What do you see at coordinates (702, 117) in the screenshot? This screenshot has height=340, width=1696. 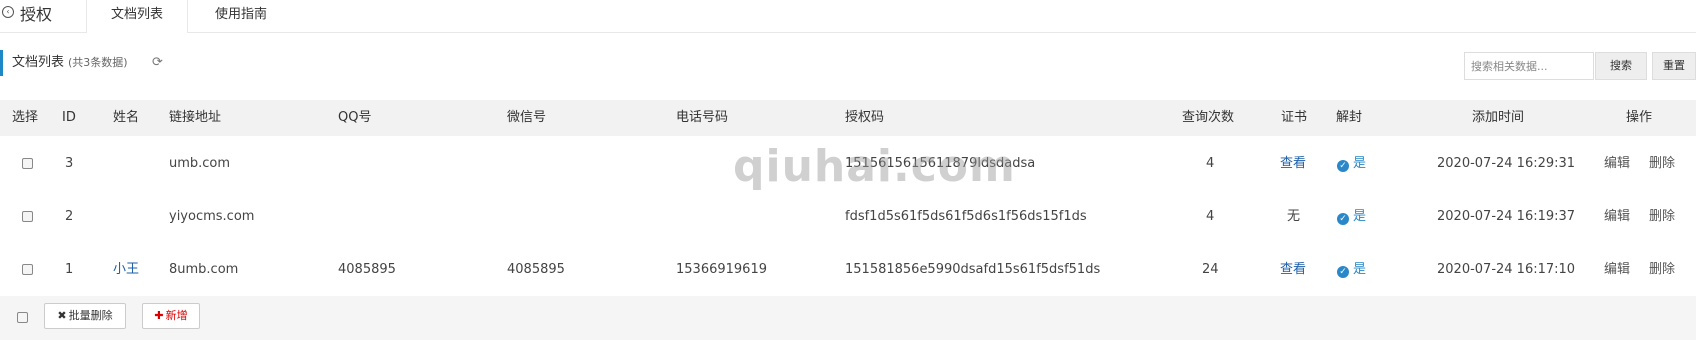 I see `col-phone: 电话号码` at bounding box center [702, 117].